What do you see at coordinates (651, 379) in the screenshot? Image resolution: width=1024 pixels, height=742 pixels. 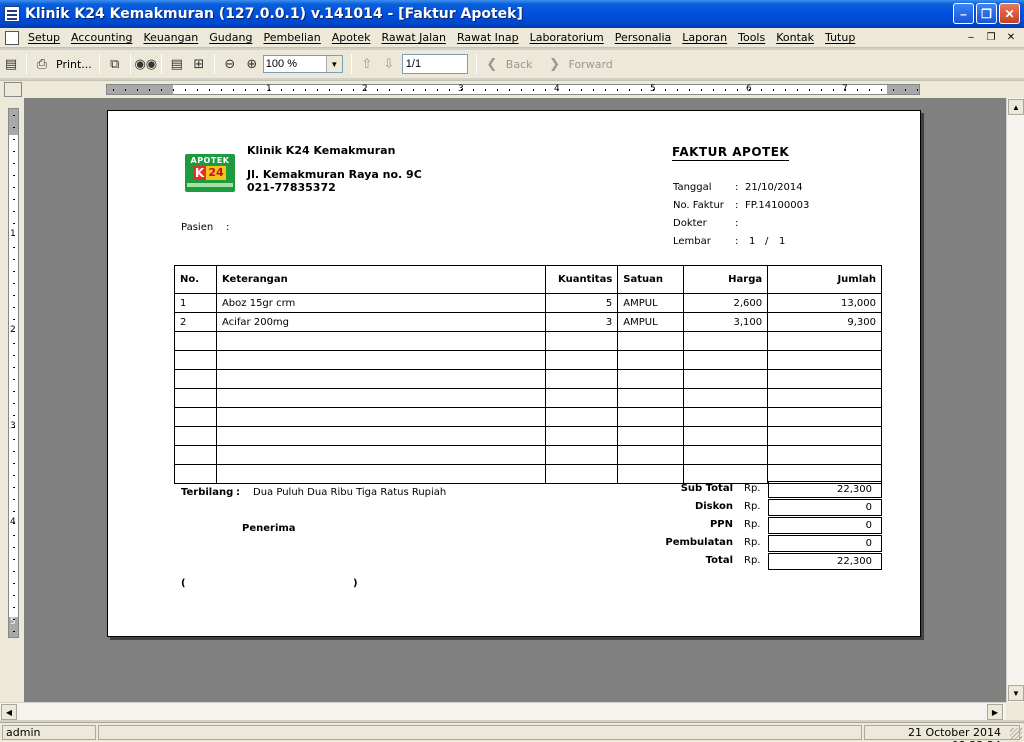 I see `cell-satuan` at bounding box center [651, 379].